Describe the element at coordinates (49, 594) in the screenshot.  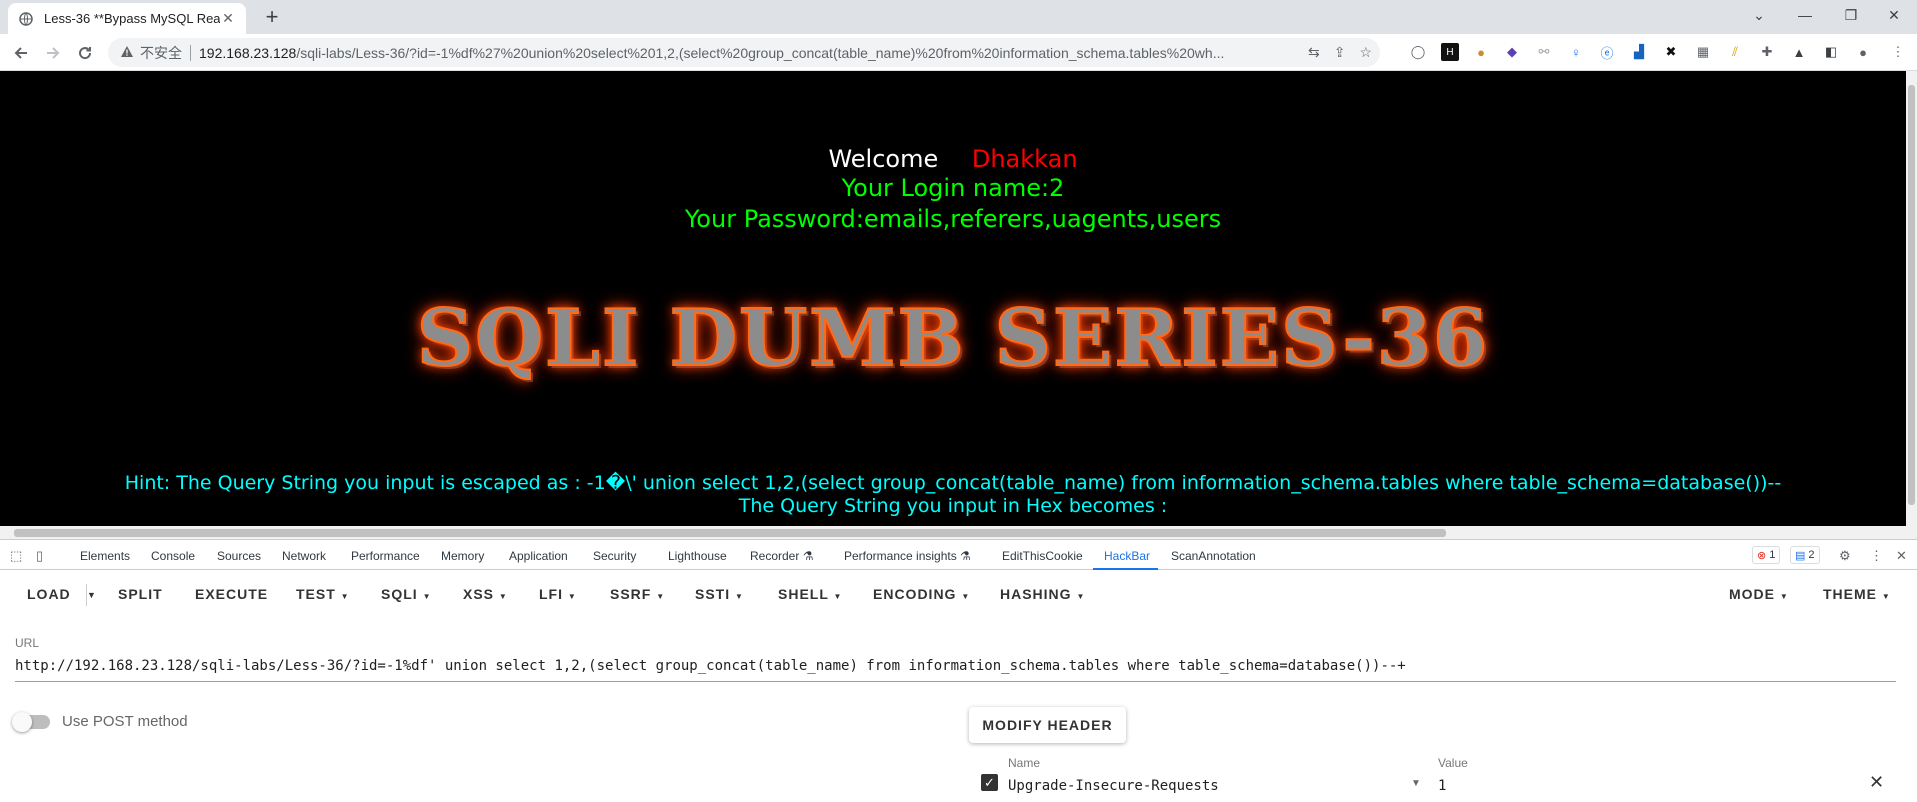
I see `load-button: LOAD` at that location.